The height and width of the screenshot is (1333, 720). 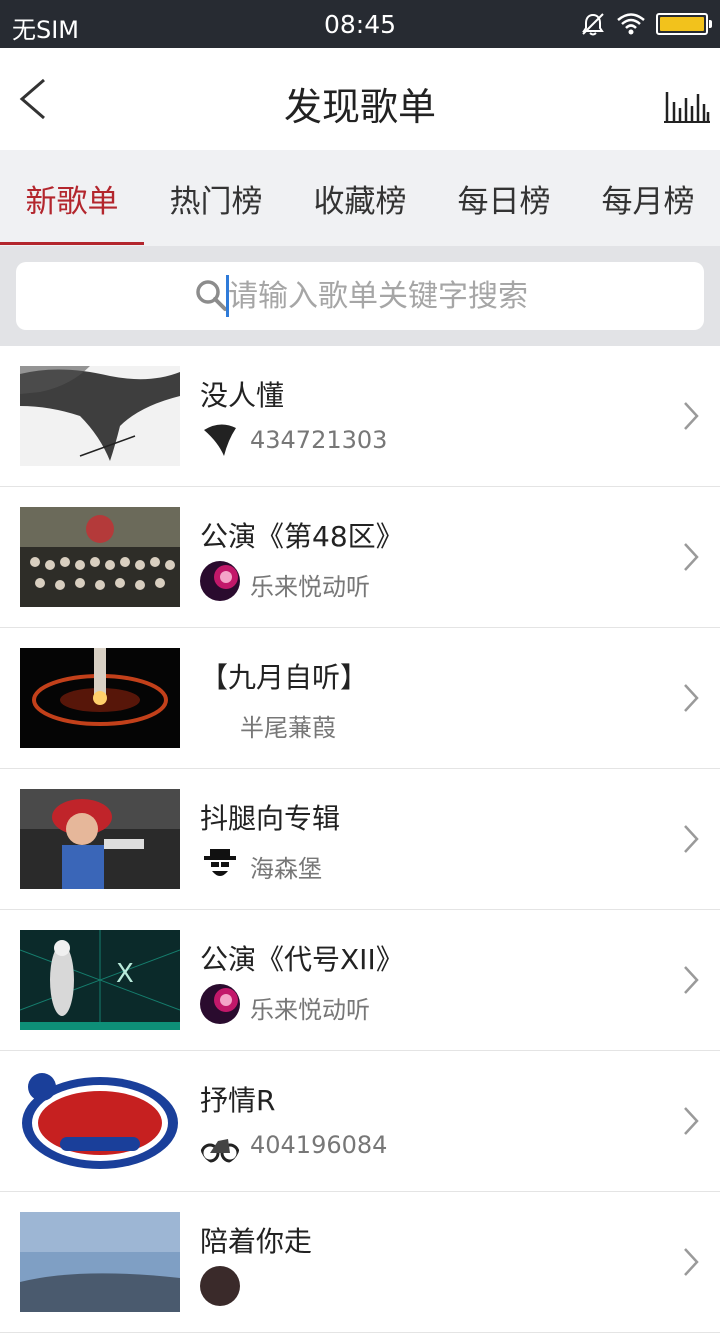 I want to click on category-tabs: 新歌单 热门榜 收藏榜 每日榜 每月榜, so click(x=360, y=198).